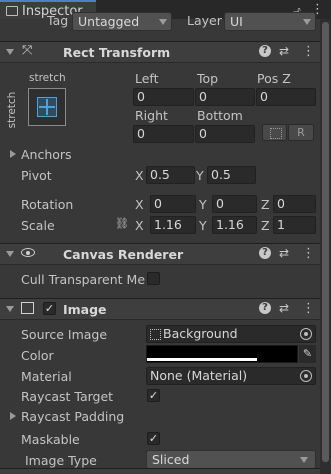 The image size is (331, 474). What do you see at coordinates (294, 204) in the screenshot?
I see `rotation-z-field: 0` at bounding box center [294, 204].